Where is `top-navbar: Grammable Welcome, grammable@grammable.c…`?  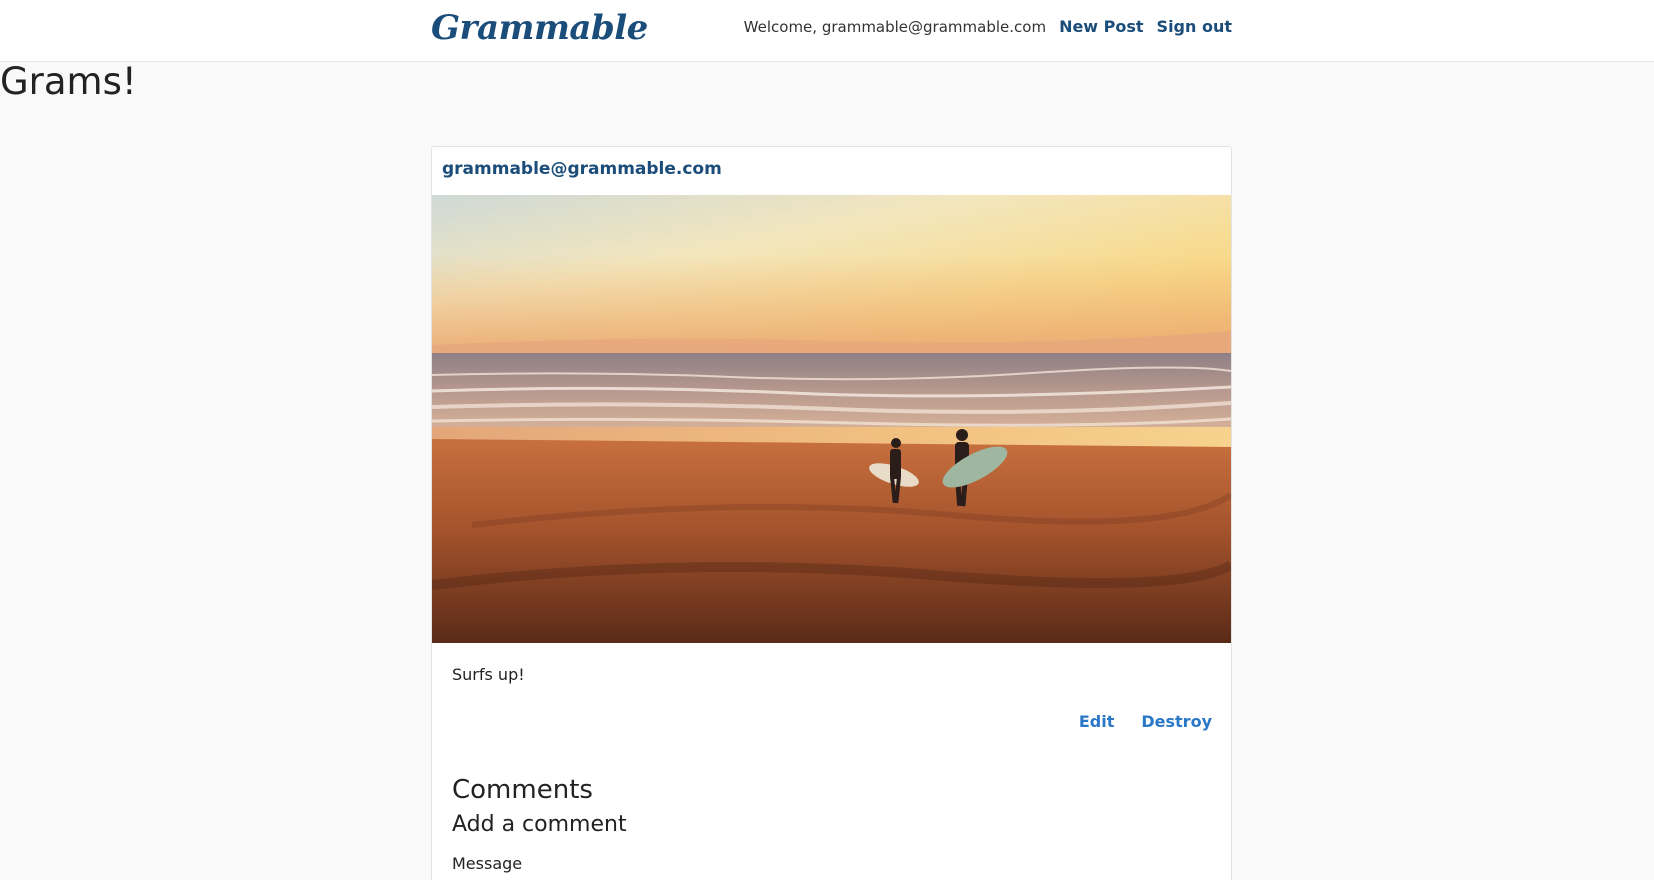
top-navbar: Grammable Welcome, grammable@grammable.c… is located at coordinates (827, 31).